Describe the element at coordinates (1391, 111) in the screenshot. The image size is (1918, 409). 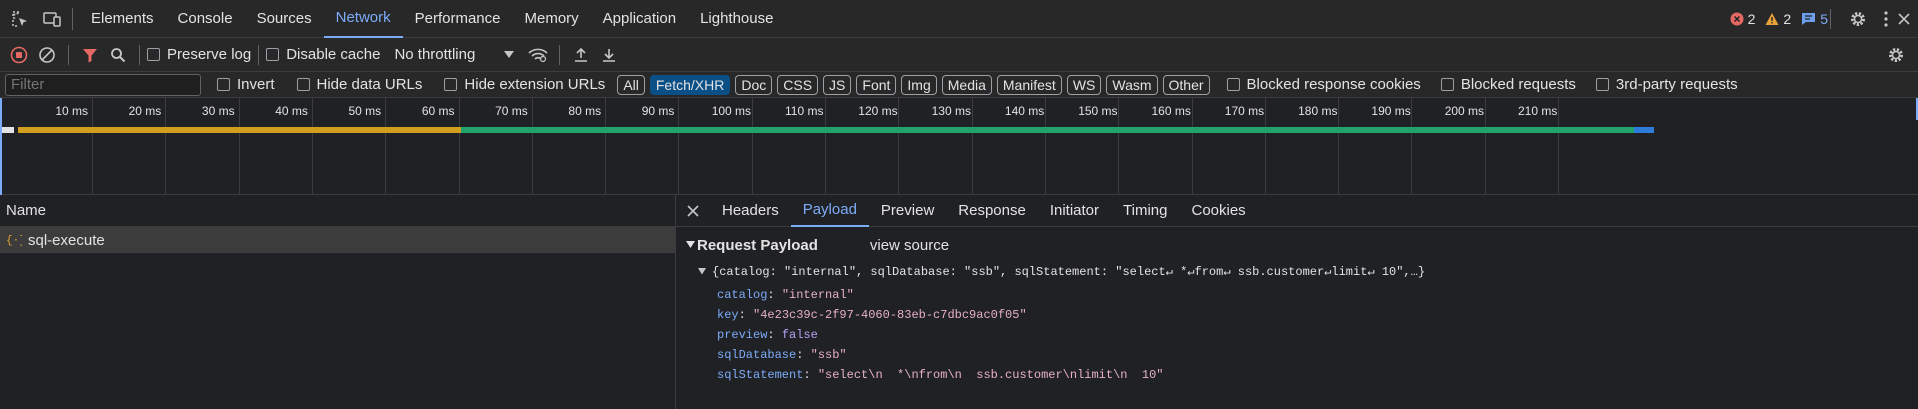
I see `timeline-tick-label: 190 ms` at that location.